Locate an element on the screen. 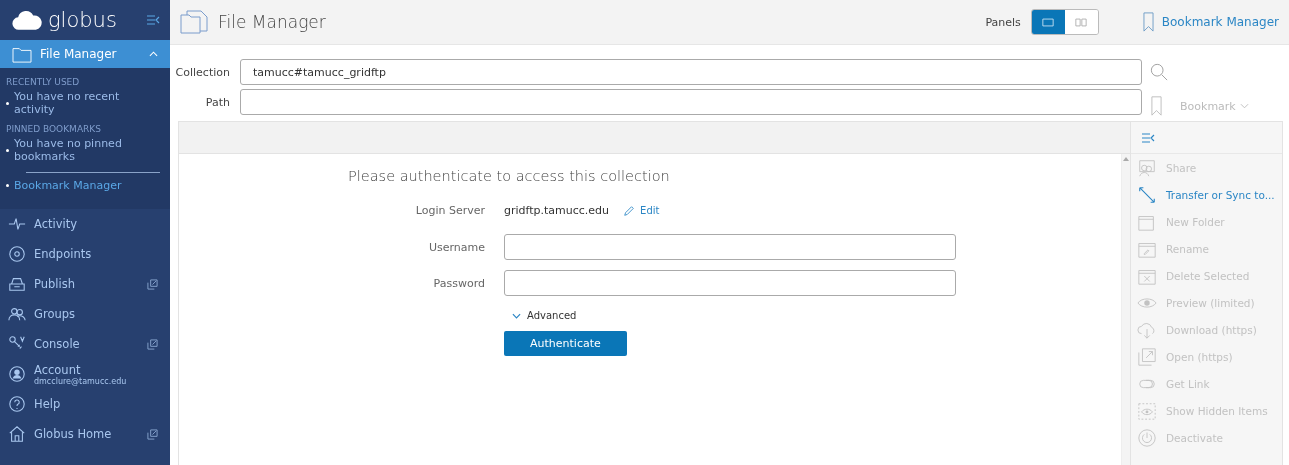  field-label: Username is located at coordinates (456, 247).